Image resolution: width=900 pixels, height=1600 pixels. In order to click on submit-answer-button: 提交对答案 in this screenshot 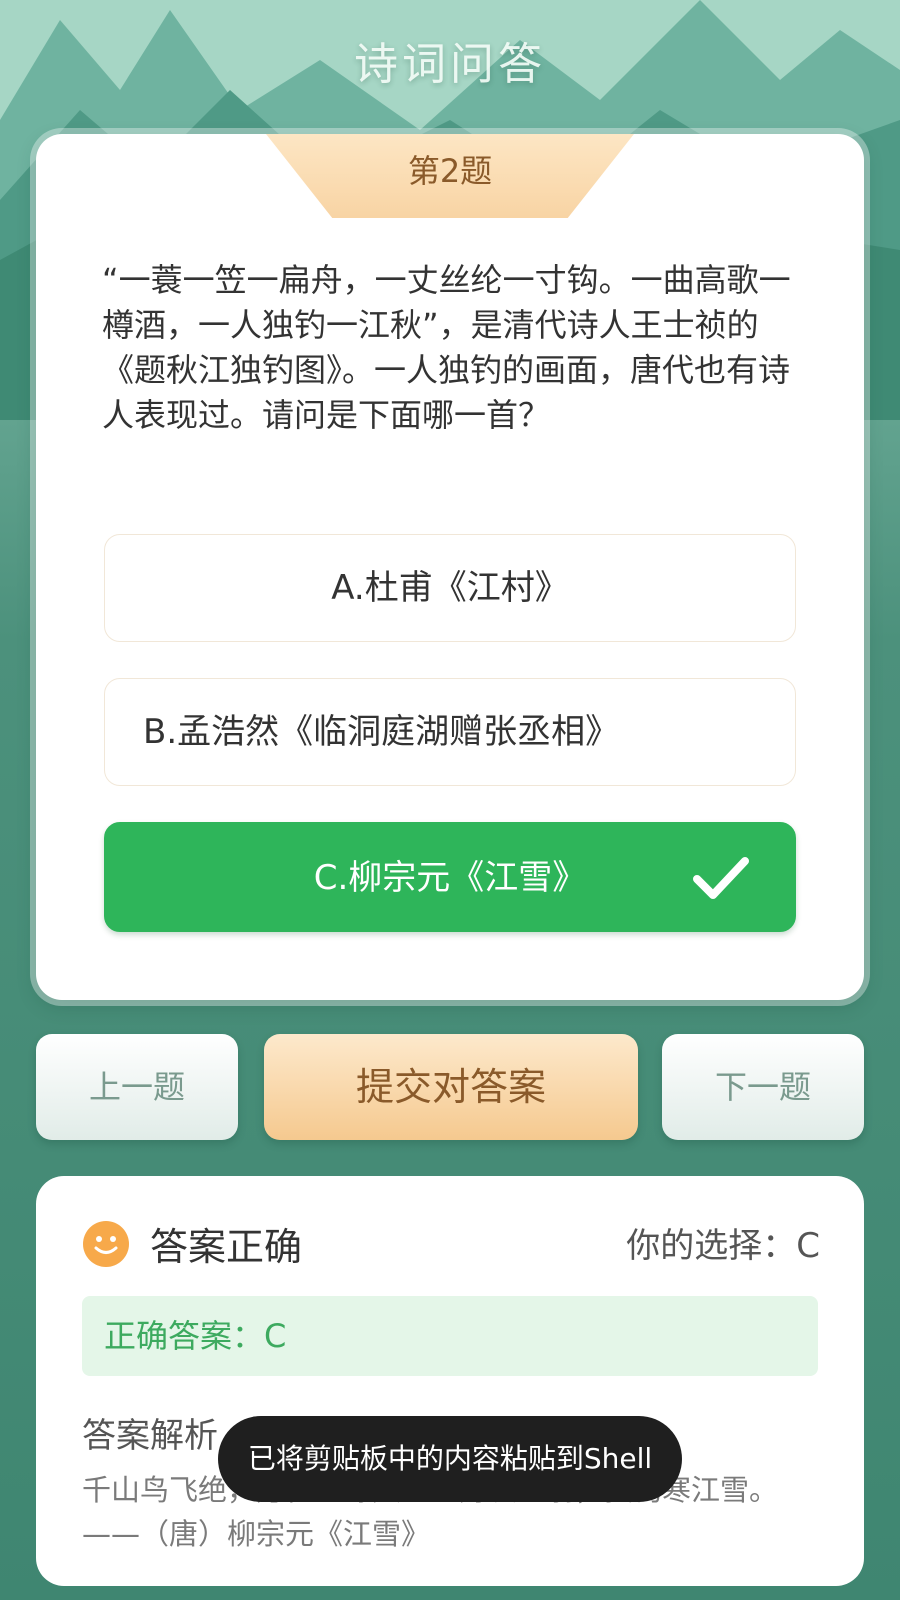, I will do `click(451, 1087)`.